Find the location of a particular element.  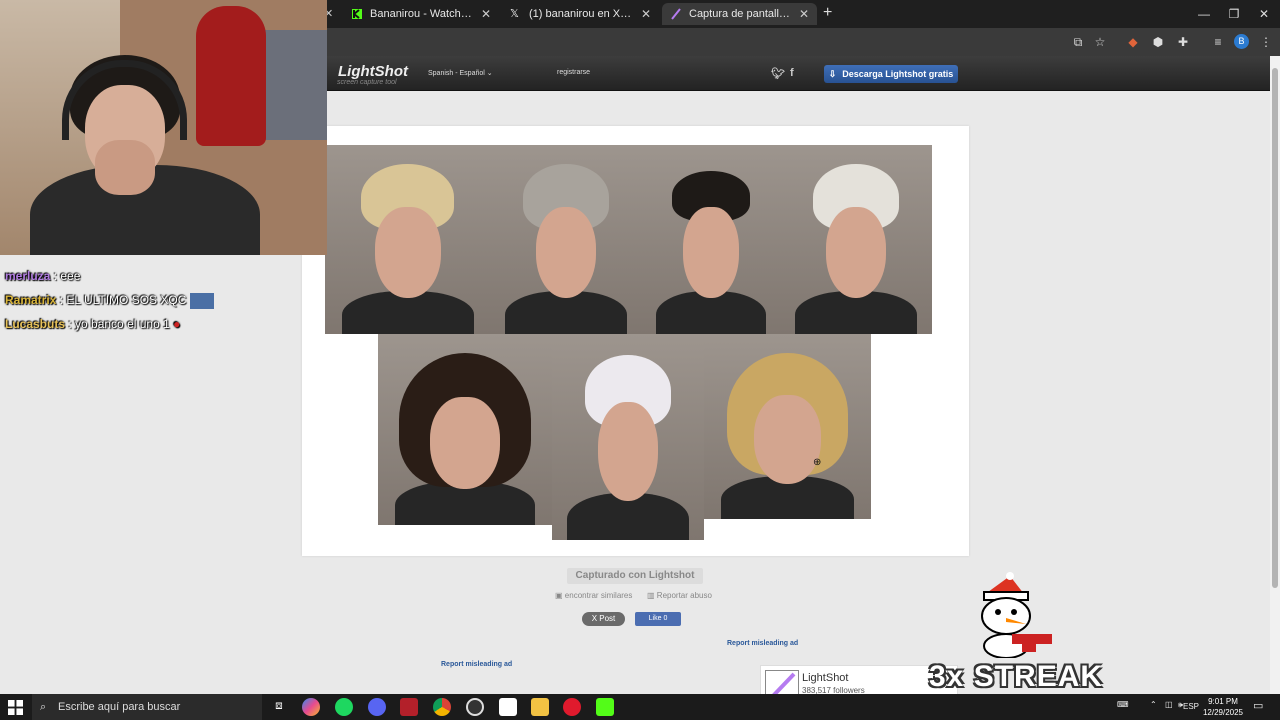

copilot-icon is located at coordinates (311, 707).